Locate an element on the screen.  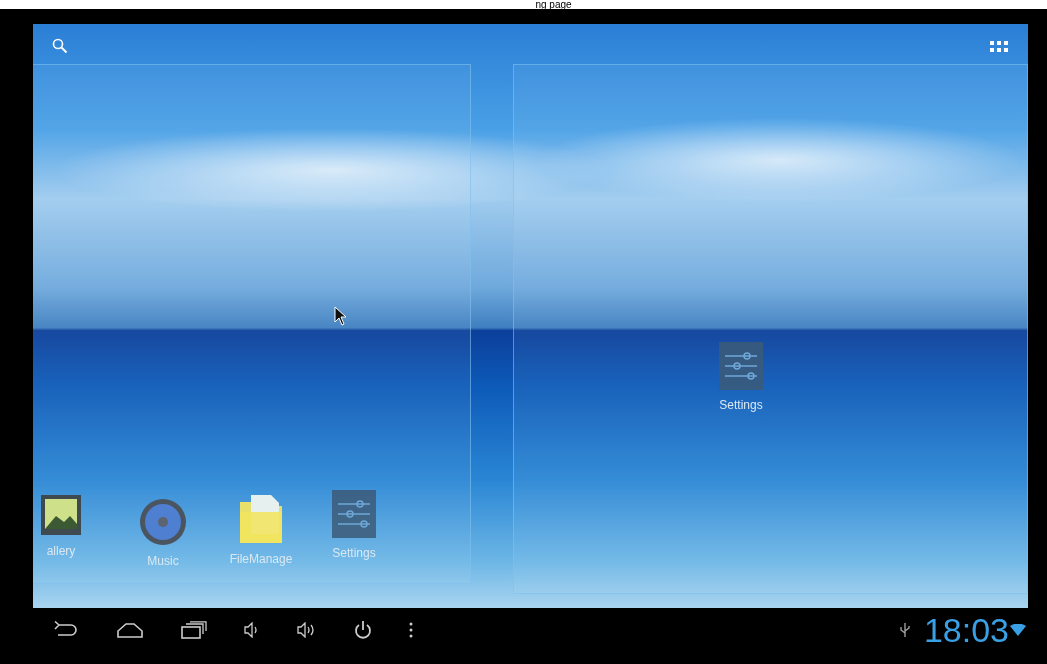
search-icon is located at coordinates (60, 46).